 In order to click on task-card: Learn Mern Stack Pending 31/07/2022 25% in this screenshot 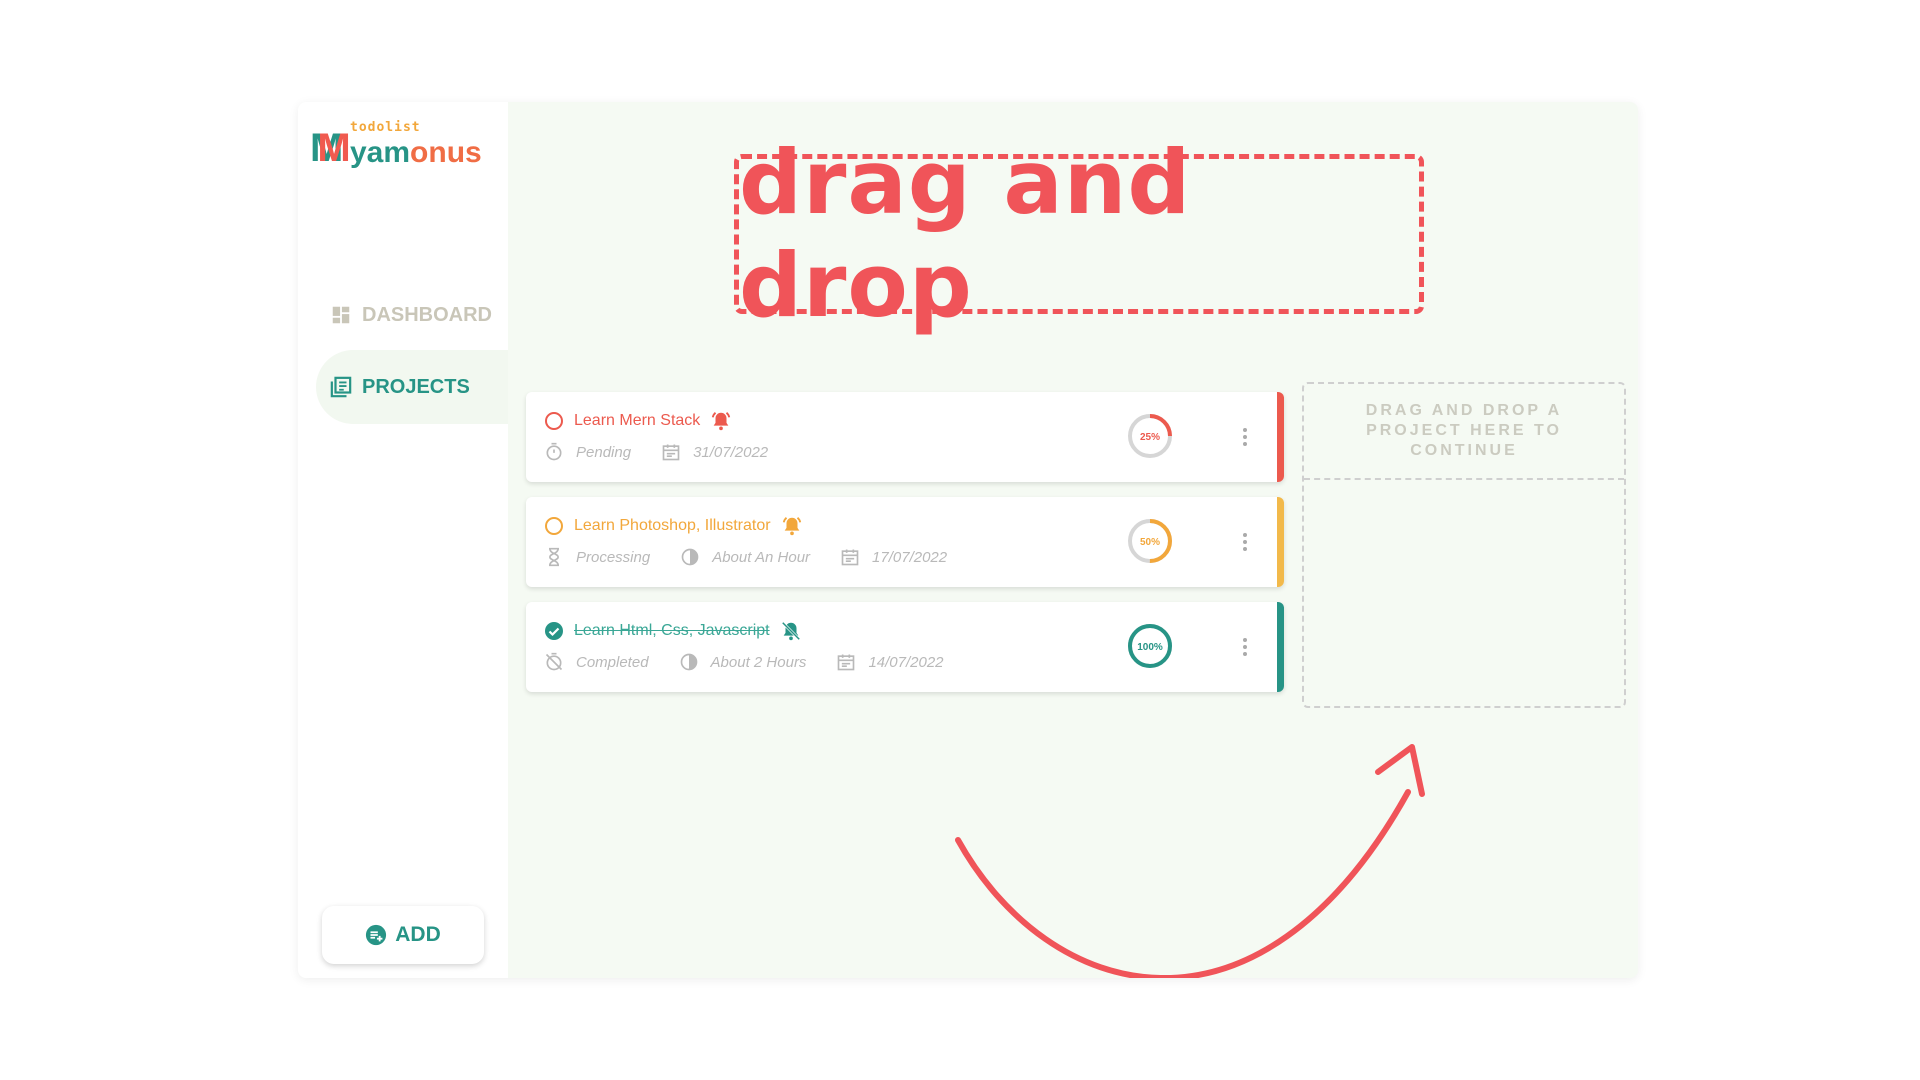, I will do `click(905, 437)`.